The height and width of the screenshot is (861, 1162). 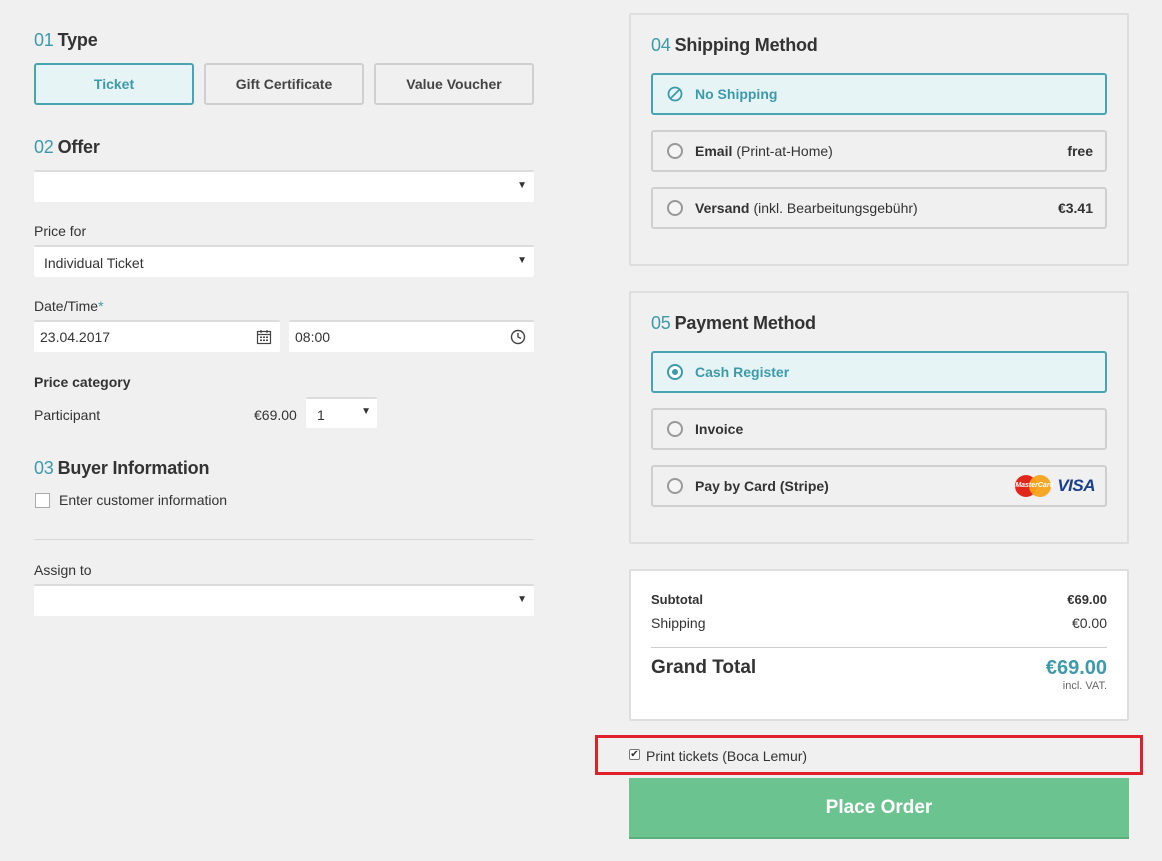 What do you see at coordinates (675, 372) in the screenshot?
I see `radio-button-selected` at bounding box center [675, 372].